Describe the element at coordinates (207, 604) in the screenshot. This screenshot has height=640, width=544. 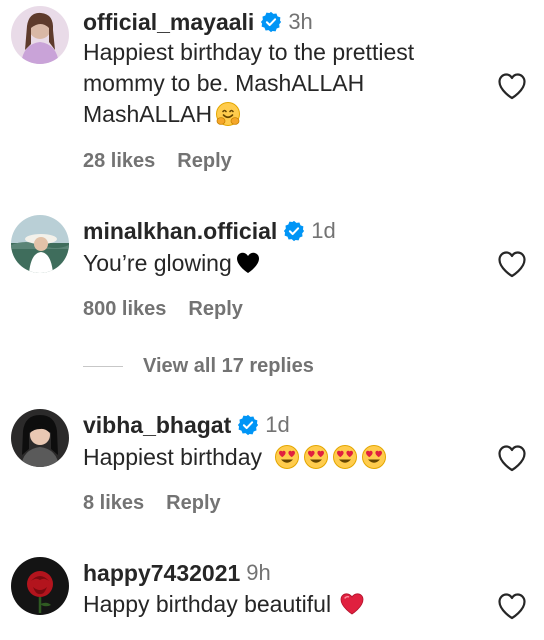
I see `comment-text-line: Happy birthday beautiful` at that location.